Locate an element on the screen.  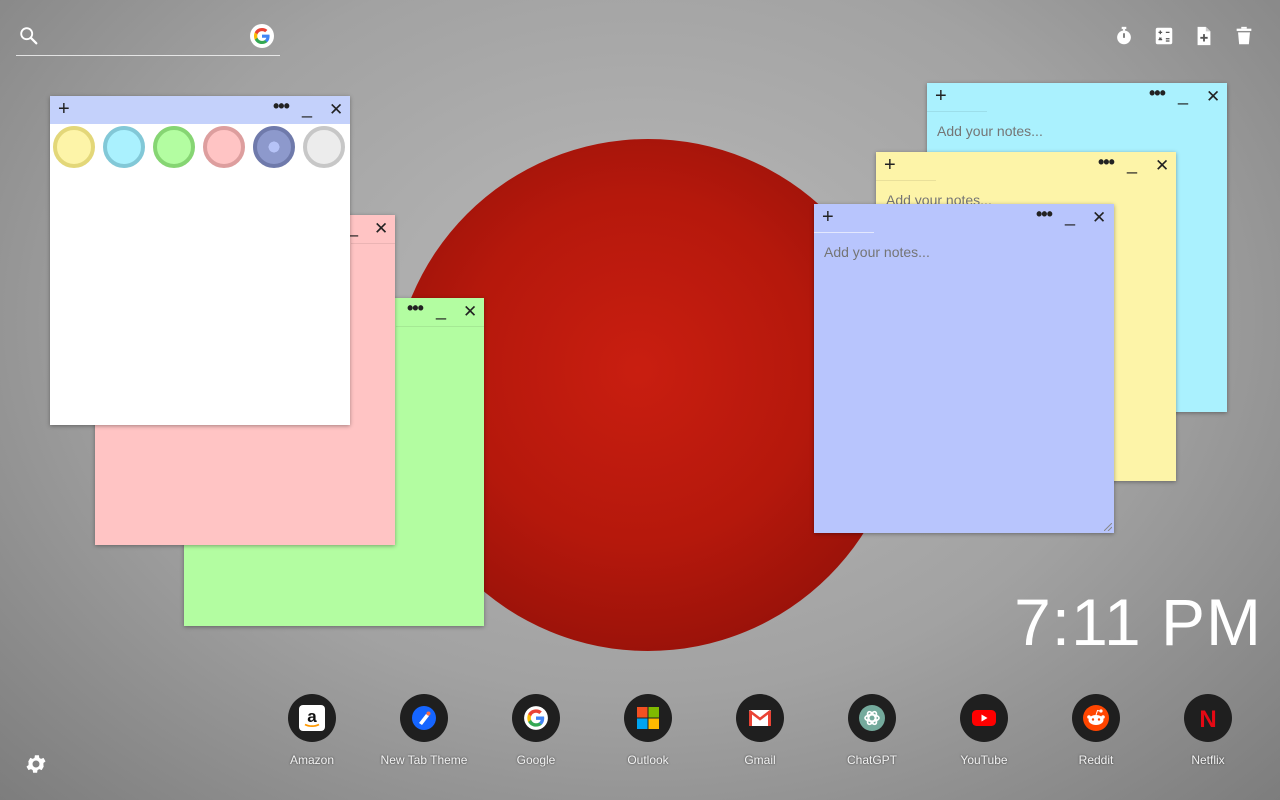
shortcut-google: Google is located at coordinates (536, 730).